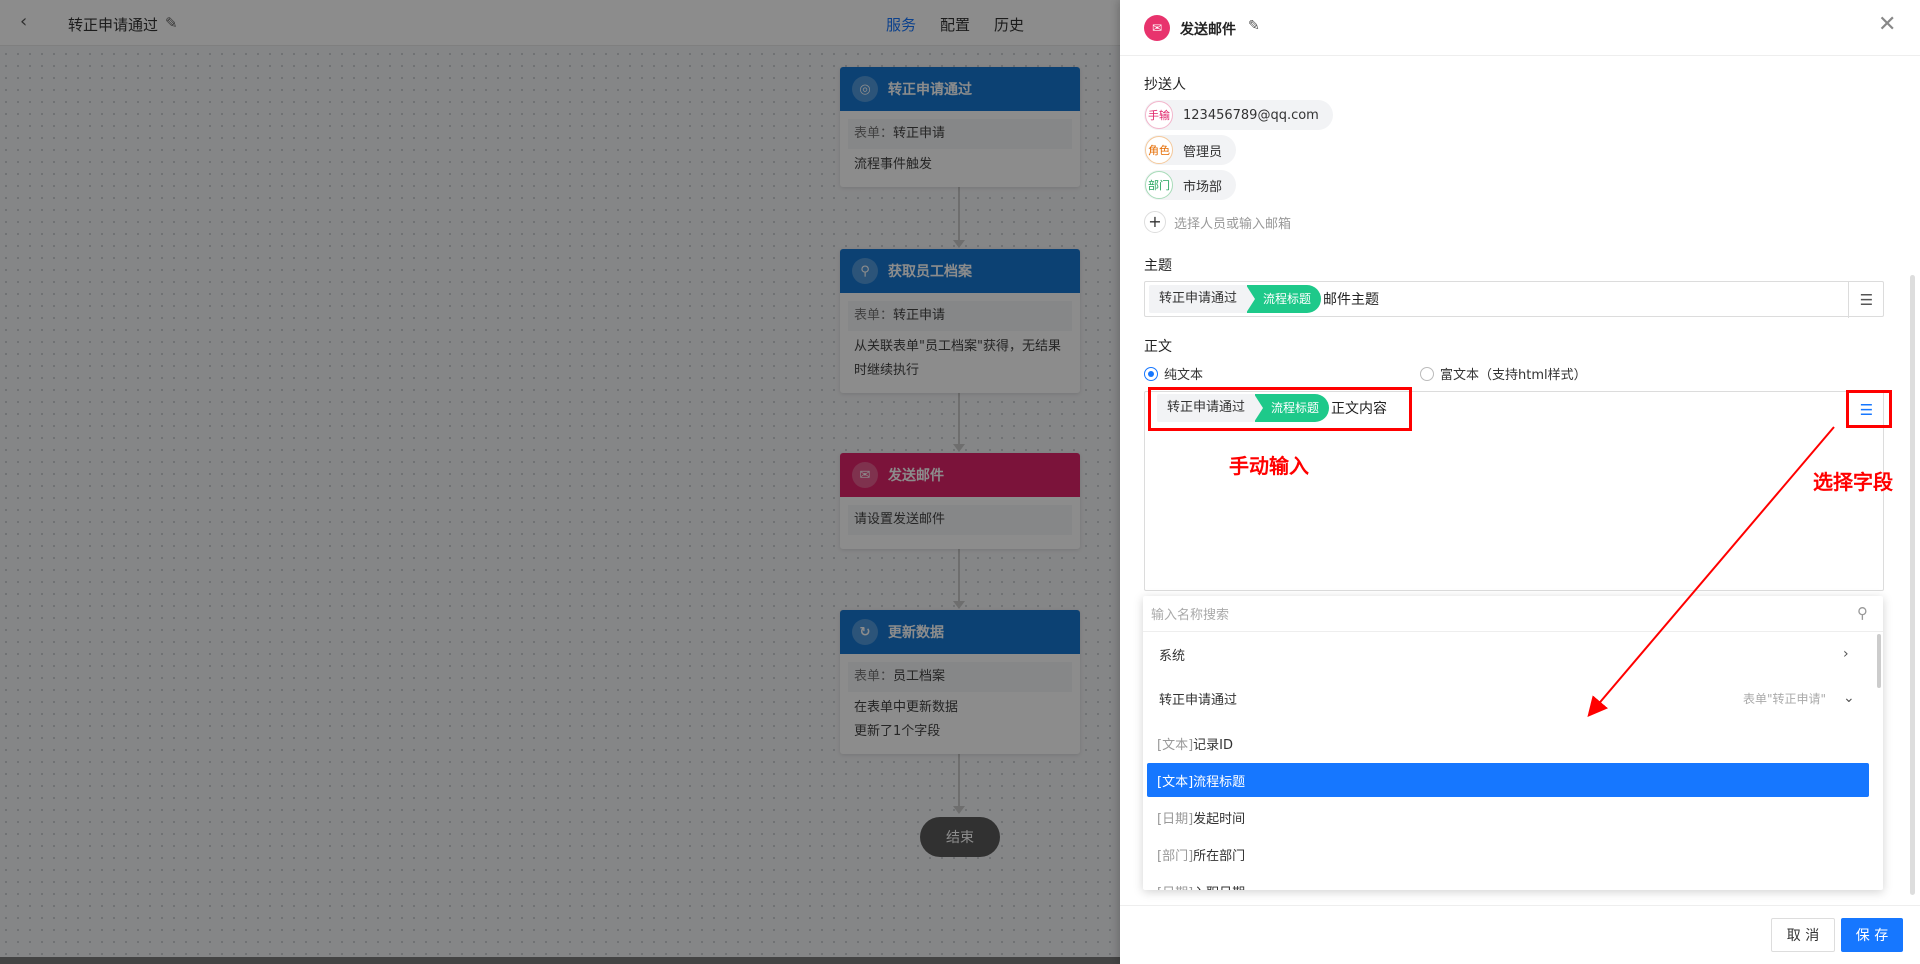 This screenshot has height=964, width=1920. I want to click on add-recipient: + 选择人员或输入邮箱, so click(1217, 222).